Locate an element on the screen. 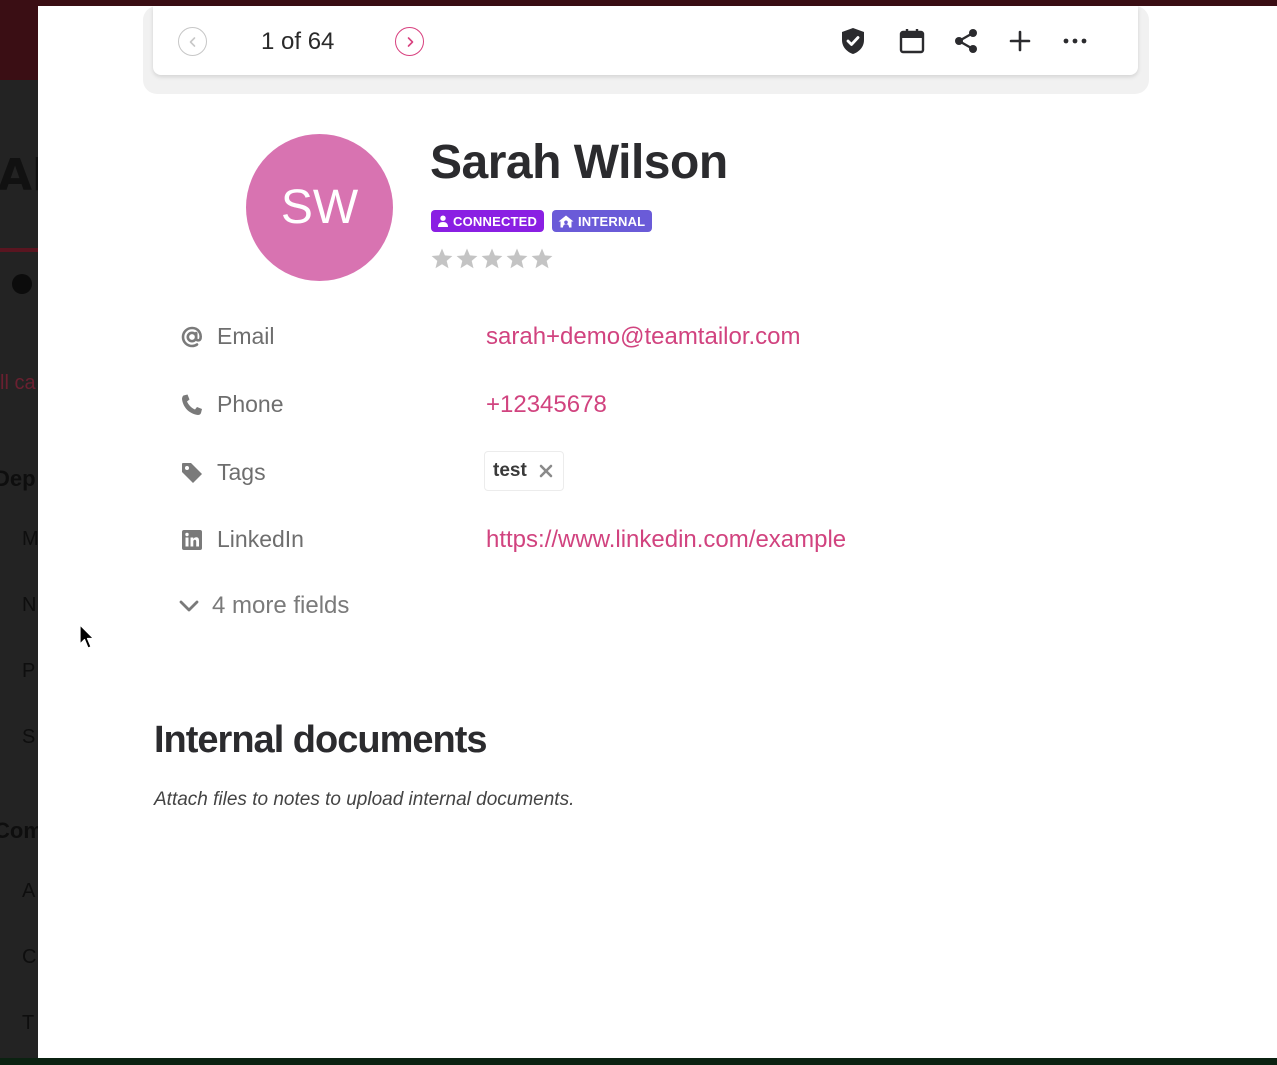  phone-icon is located at coordinates (192, 405).